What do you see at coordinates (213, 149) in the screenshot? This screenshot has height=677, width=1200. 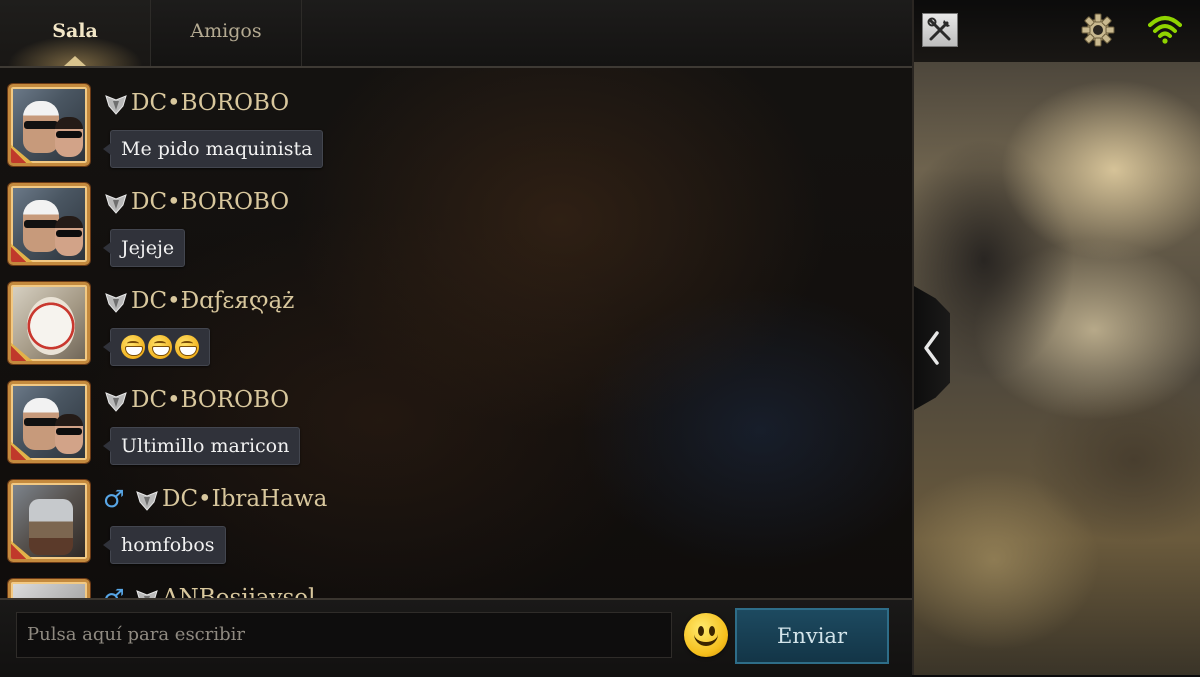 I see `message-bubble: Me pido maquinista` at bounding box center [213, 149].